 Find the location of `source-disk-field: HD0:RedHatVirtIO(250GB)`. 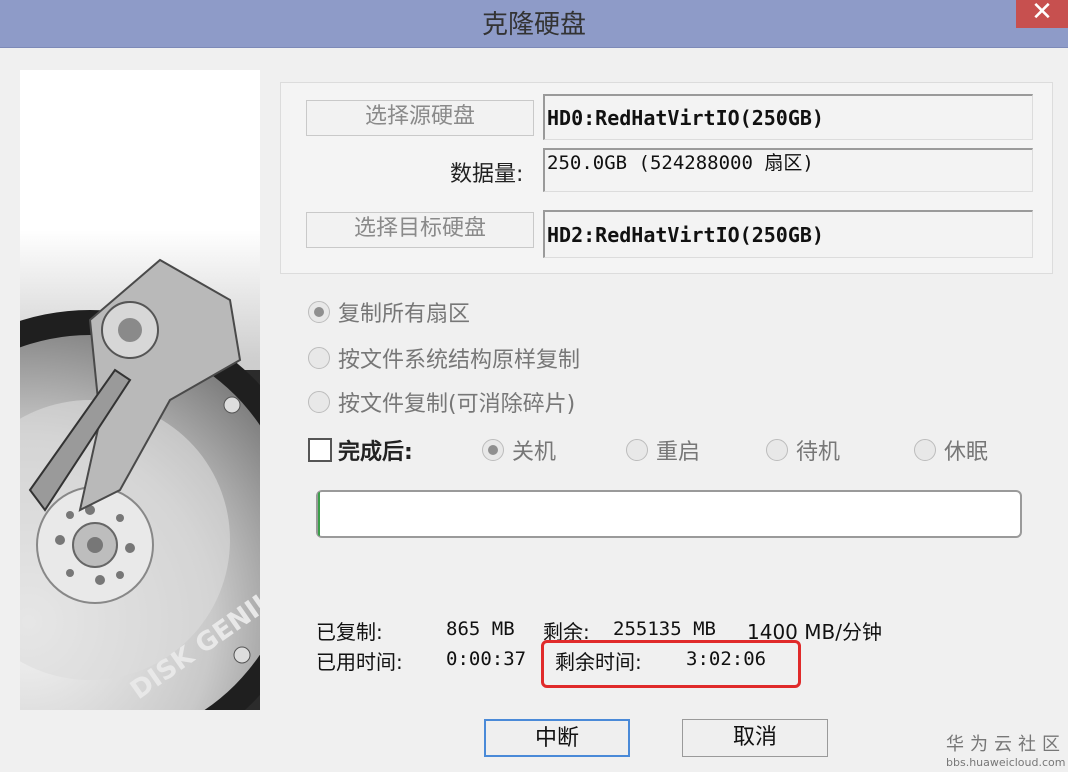

source-disk-field: HD0:RedHatVirtIO(250GB) is located at coordinates (788, 117).